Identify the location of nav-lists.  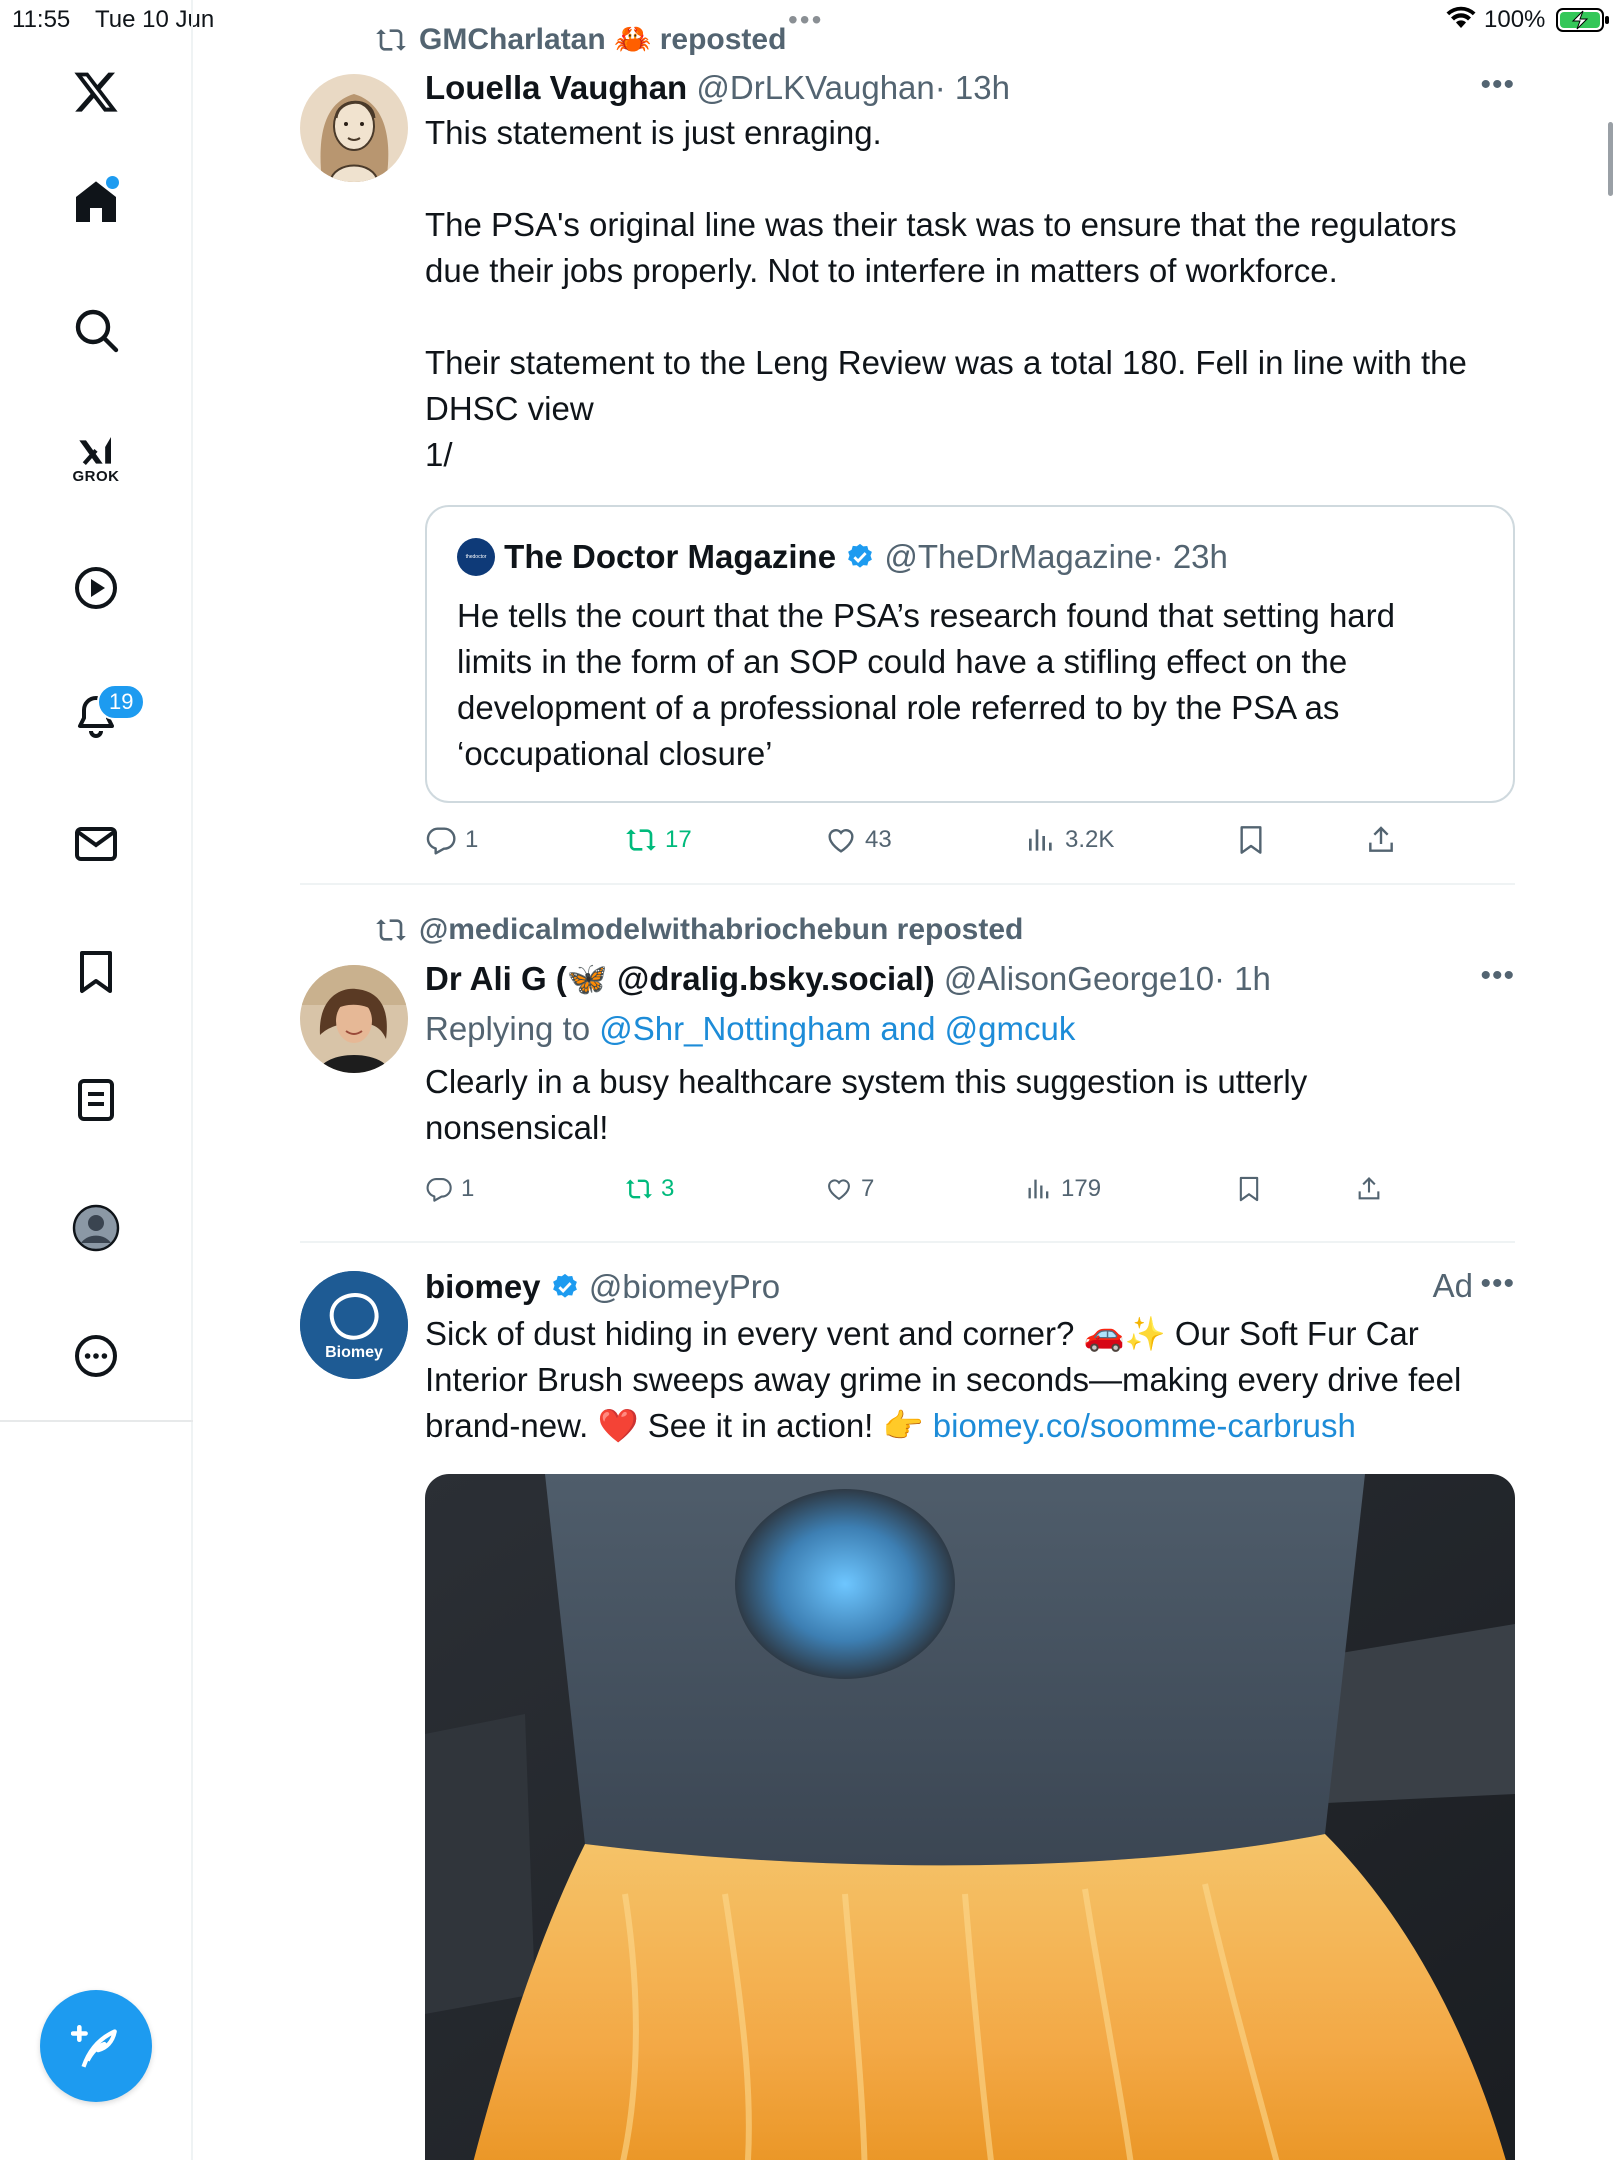
(96, 1100).